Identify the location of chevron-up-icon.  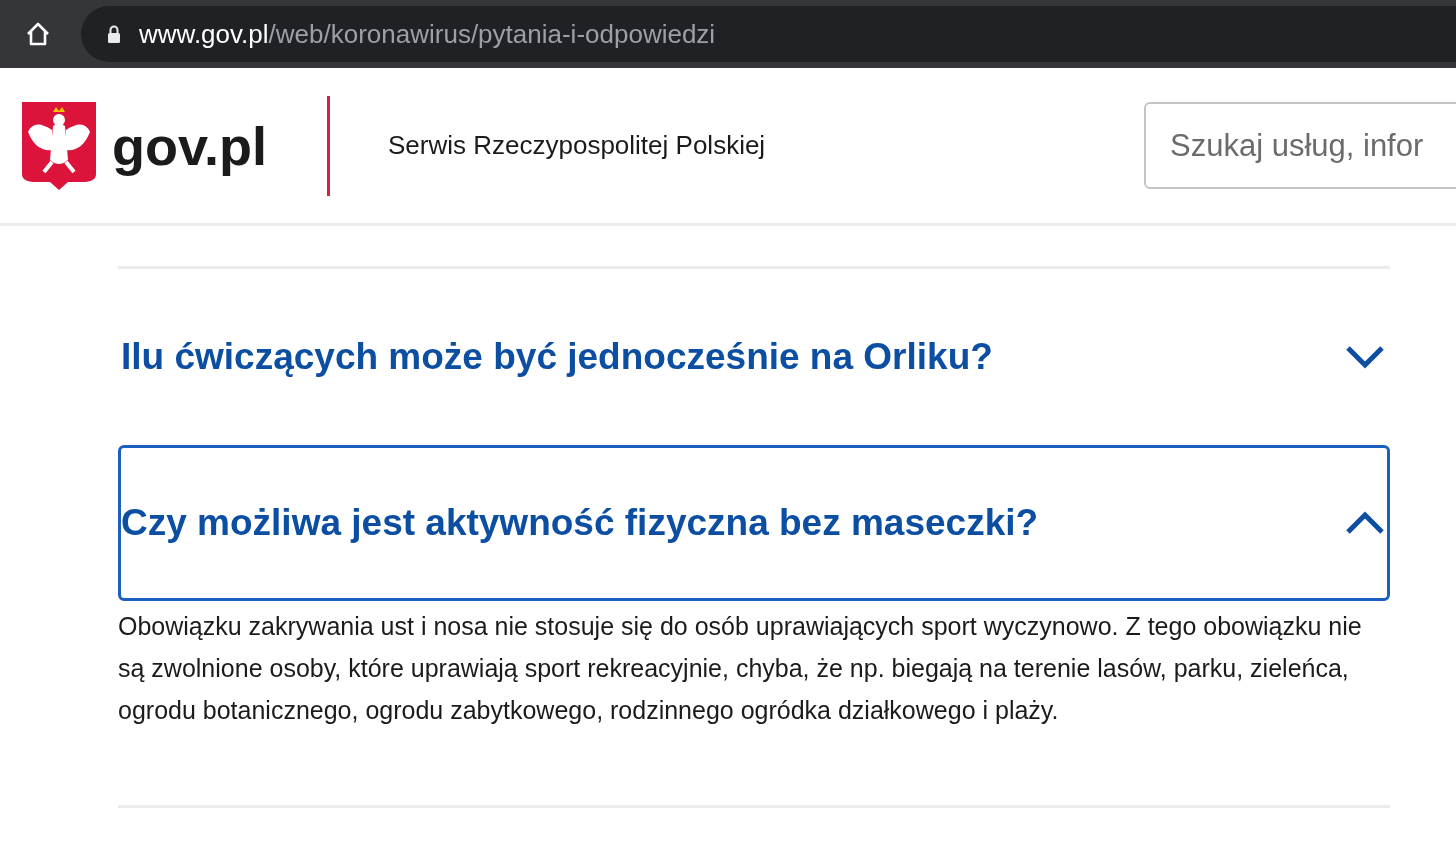
(1365, 523).